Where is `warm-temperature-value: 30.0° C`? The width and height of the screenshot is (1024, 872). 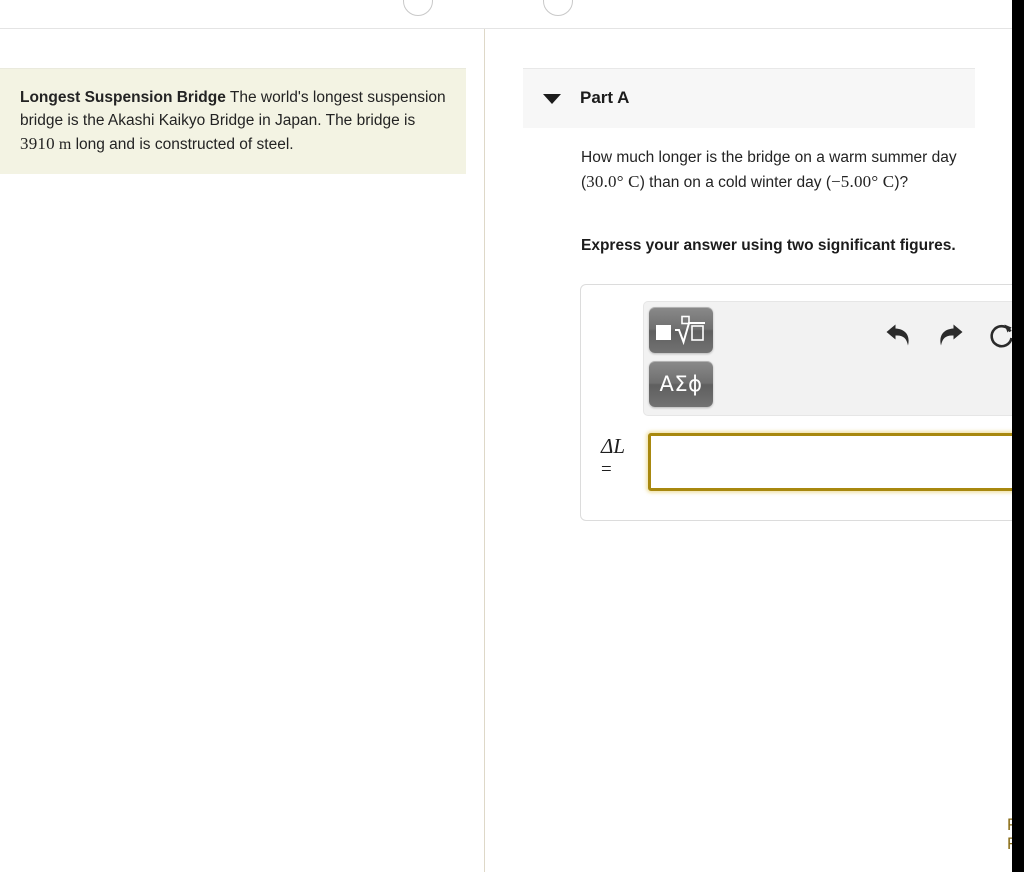 warm-temperature-value: 30.0° C is located at coordinates (613, 181).